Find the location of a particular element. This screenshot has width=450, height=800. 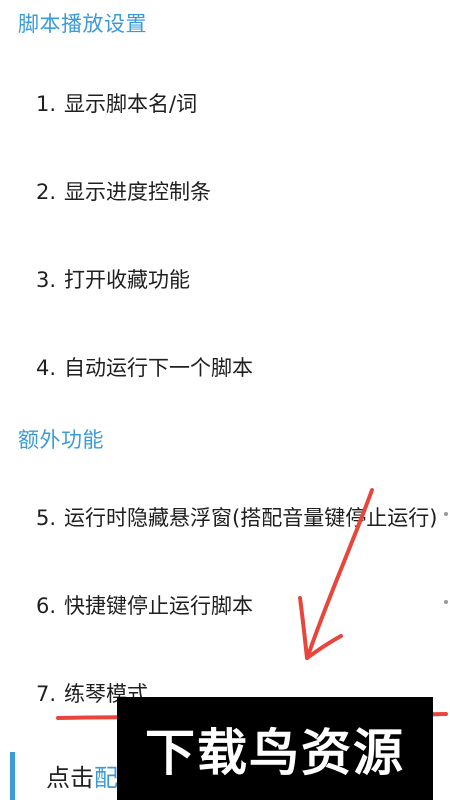

item-number: 1. is located at coordinates (46, 104).